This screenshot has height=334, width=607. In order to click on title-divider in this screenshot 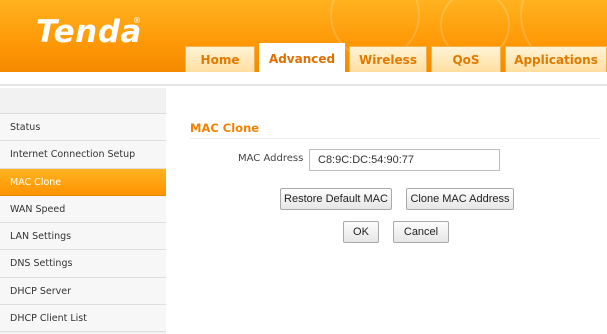, I will do `click(395, 138)`.